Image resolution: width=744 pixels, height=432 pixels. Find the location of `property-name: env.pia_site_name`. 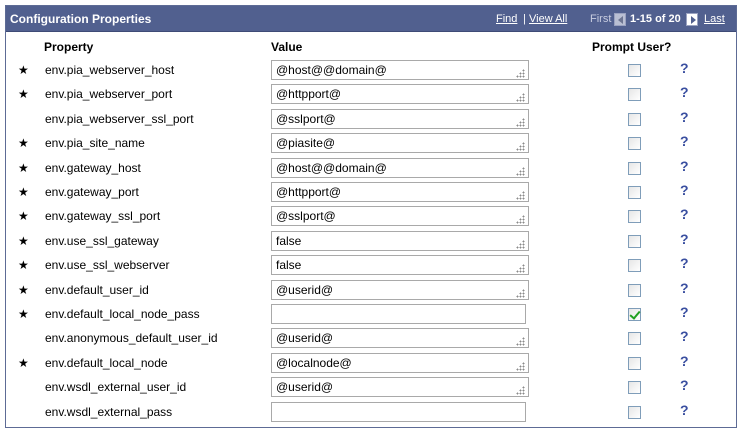

property-name: env.pia_site_name is located at coordinates (95, 143).